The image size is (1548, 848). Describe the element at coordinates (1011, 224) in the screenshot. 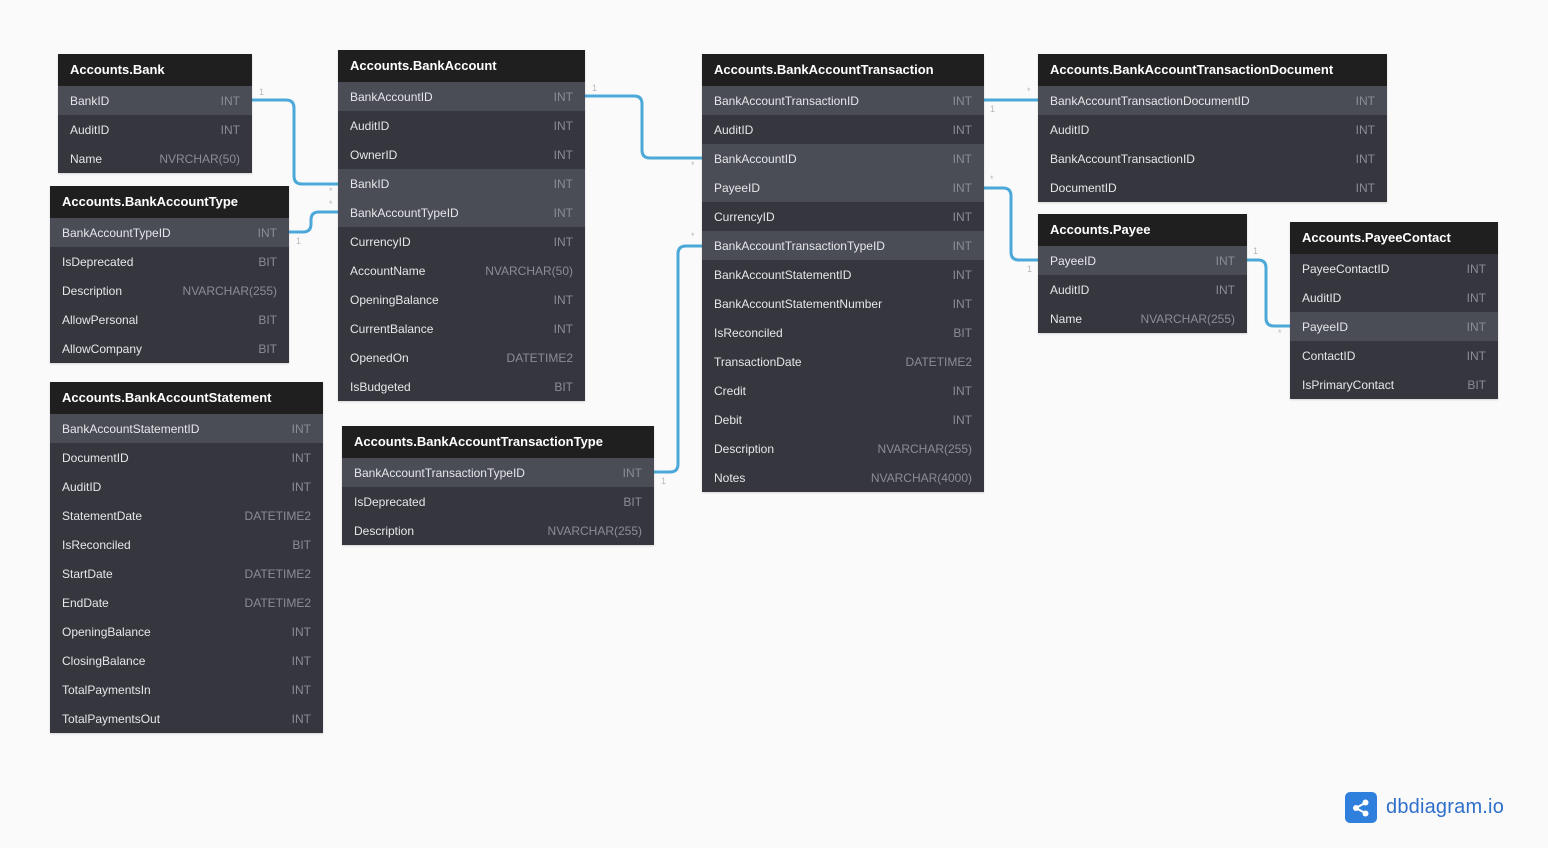

I see `rel-payee-transaction` at that location.